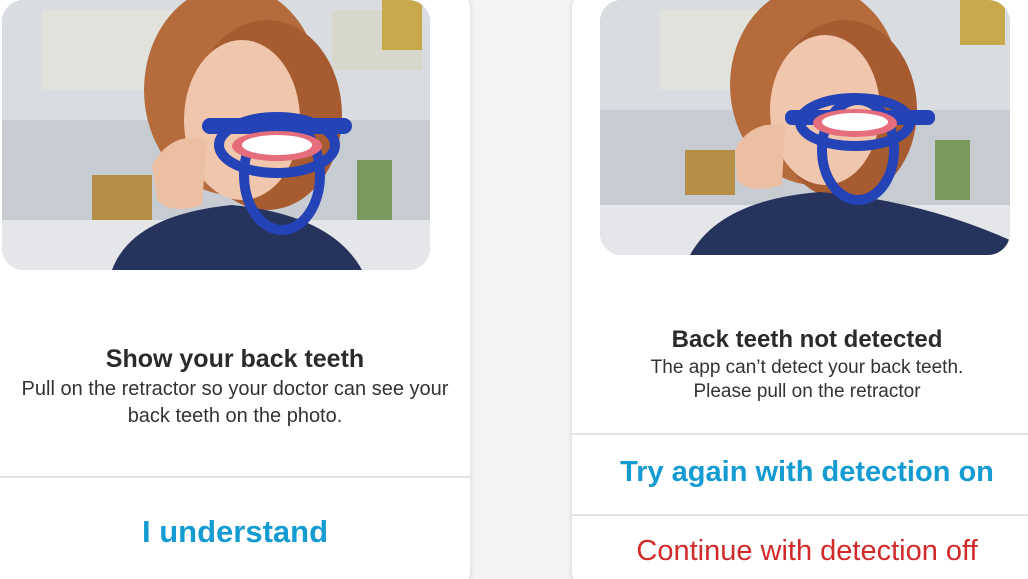 This screenshot has width=1028, height=579. Describe the element at coordinates (800, 472) in the screenshot. I see `try-again-detection-on-button: Try again with detection on` at that location.